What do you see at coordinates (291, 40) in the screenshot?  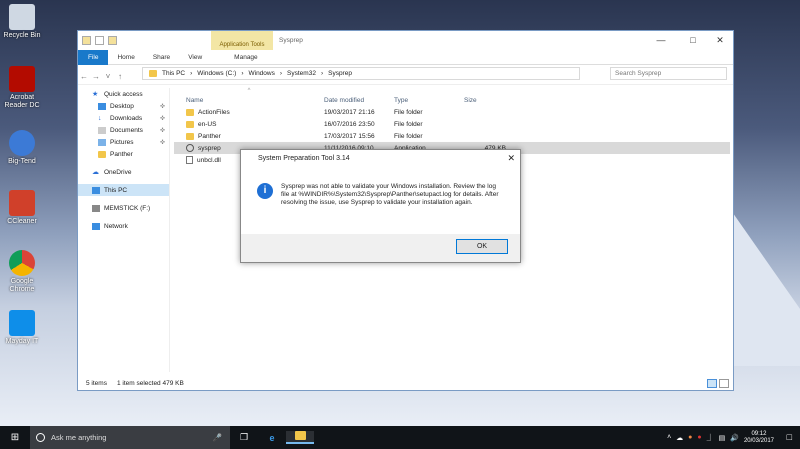 I see `window-title: Sysprep` at bounding box center [291, 40].